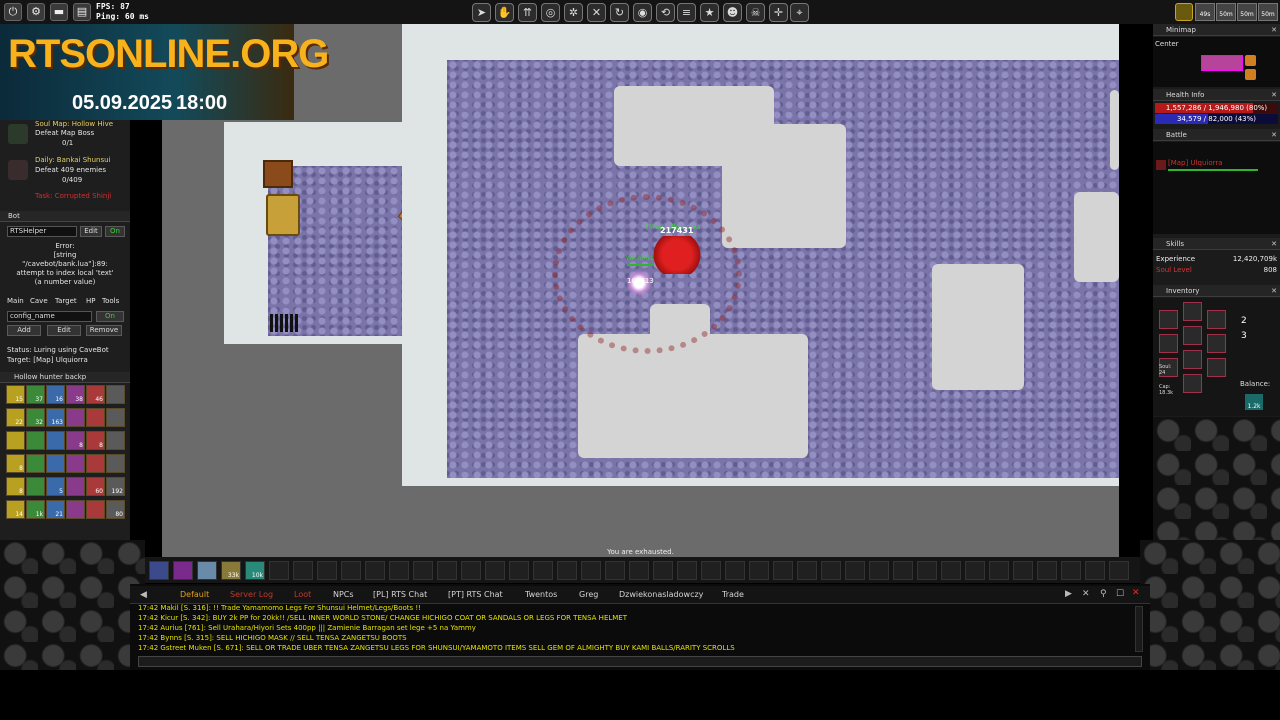  Describe the element at coordinates (640, 661) in the screenshot. I see `chat-input` at that location.